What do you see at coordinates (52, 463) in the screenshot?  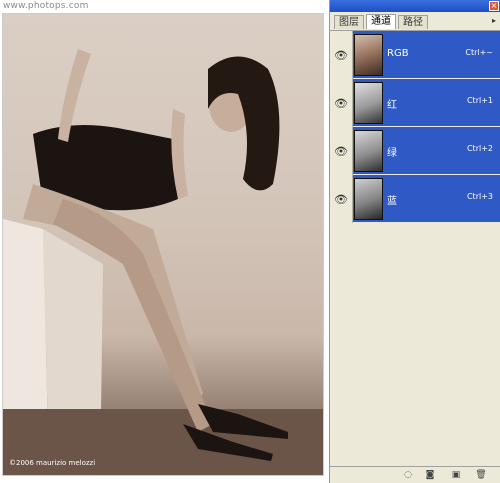 I see `photo-credit: ©2006 maurizio melozzi` at bounding box center [52, 463].